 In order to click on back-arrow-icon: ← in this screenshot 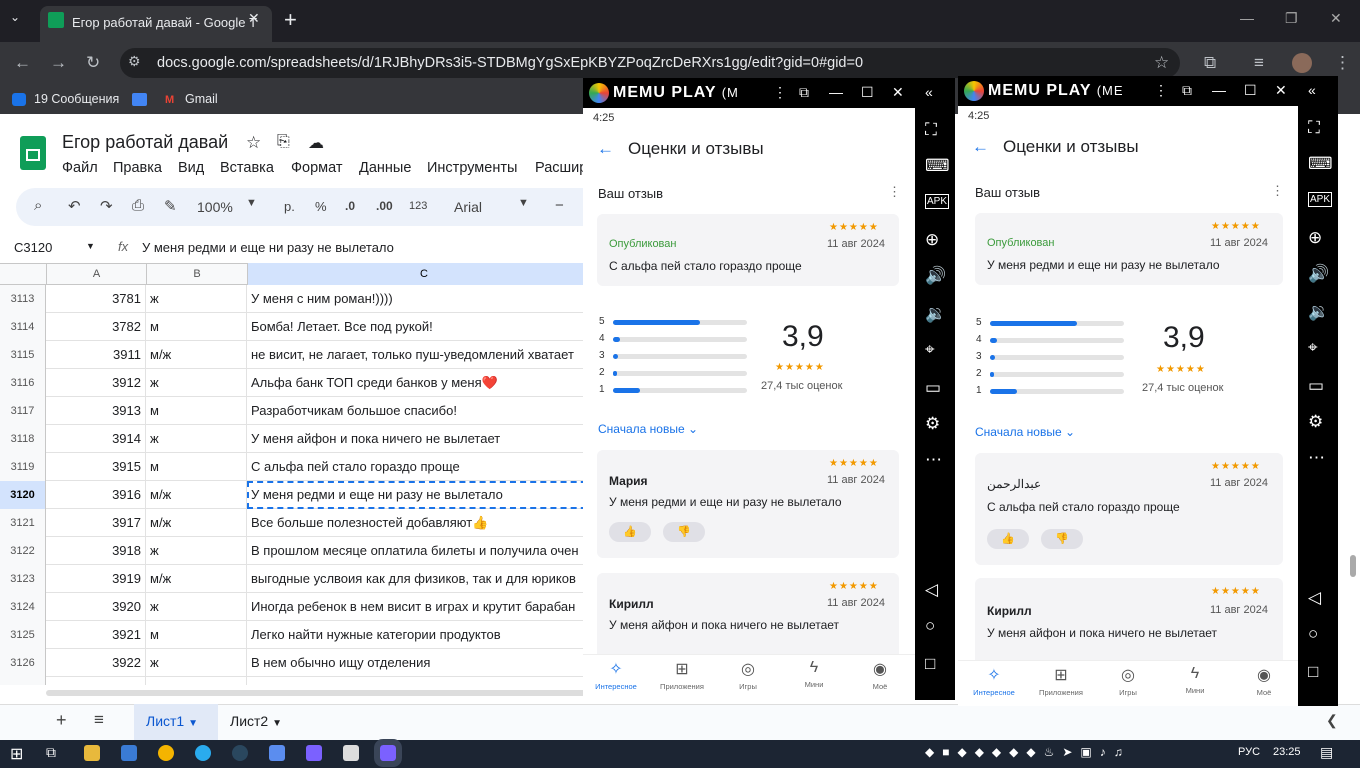, I will do `click(605, 148)`.